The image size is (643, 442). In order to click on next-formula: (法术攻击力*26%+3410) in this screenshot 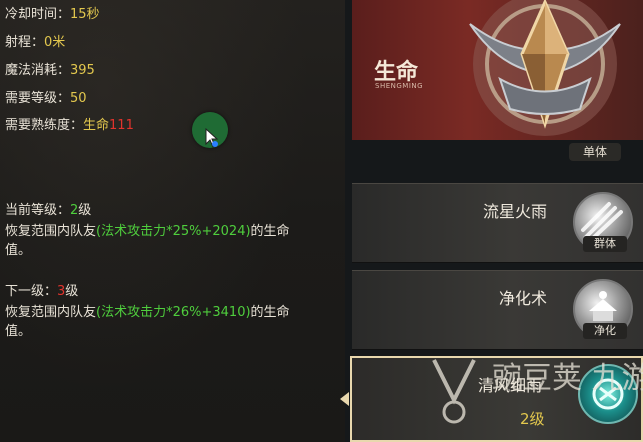, I will do `click(173, 312)`.